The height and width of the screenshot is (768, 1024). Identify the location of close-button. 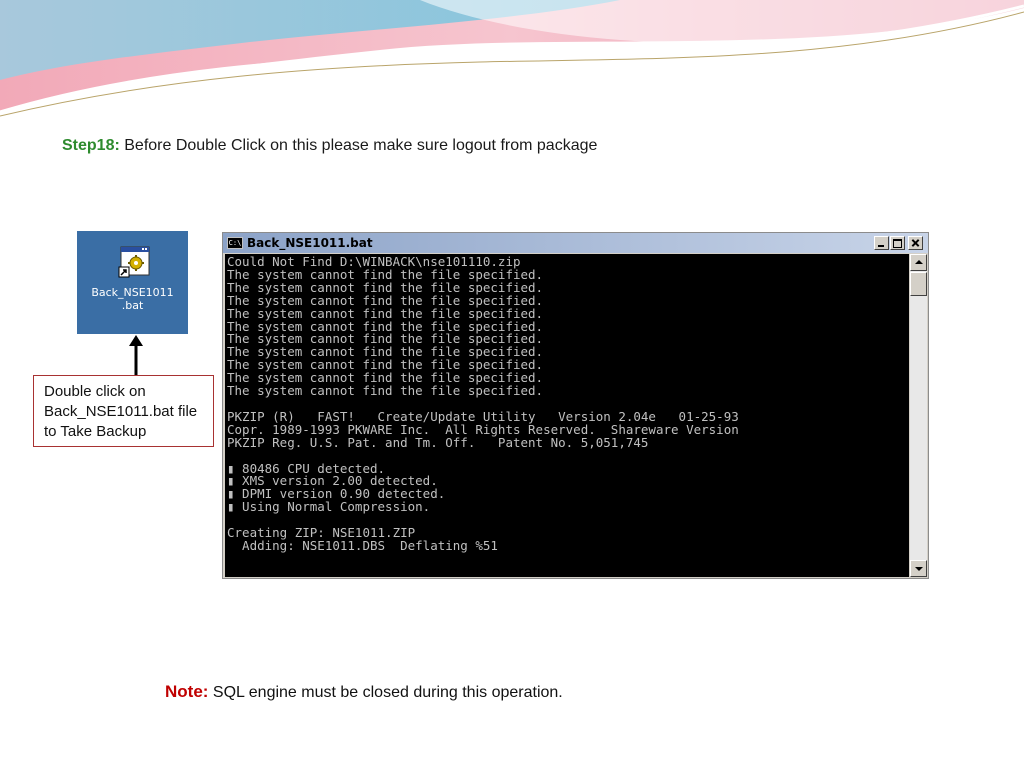
(915, 243).